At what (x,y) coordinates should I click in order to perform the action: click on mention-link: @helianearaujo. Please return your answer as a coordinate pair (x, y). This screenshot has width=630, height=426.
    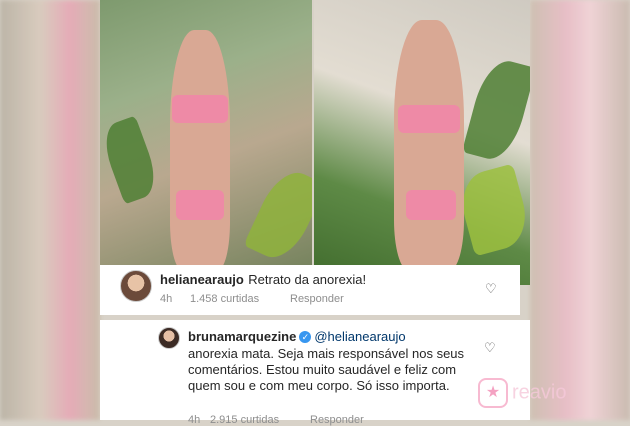
    Looking at the image, I should click on (359, 336).